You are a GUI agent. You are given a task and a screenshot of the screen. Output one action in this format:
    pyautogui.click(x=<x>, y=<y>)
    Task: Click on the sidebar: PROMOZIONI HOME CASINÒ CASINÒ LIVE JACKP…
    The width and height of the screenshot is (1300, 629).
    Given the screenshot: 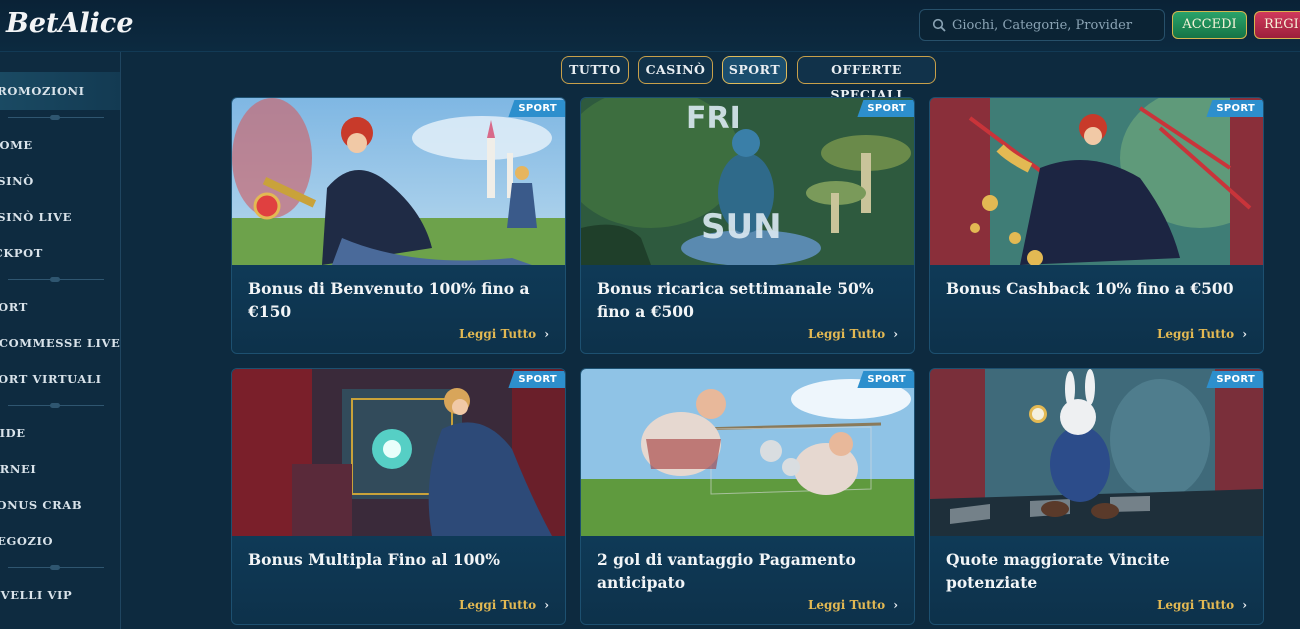 What is the action you would take?
    pyautogui.click(x=60, y=340)
    